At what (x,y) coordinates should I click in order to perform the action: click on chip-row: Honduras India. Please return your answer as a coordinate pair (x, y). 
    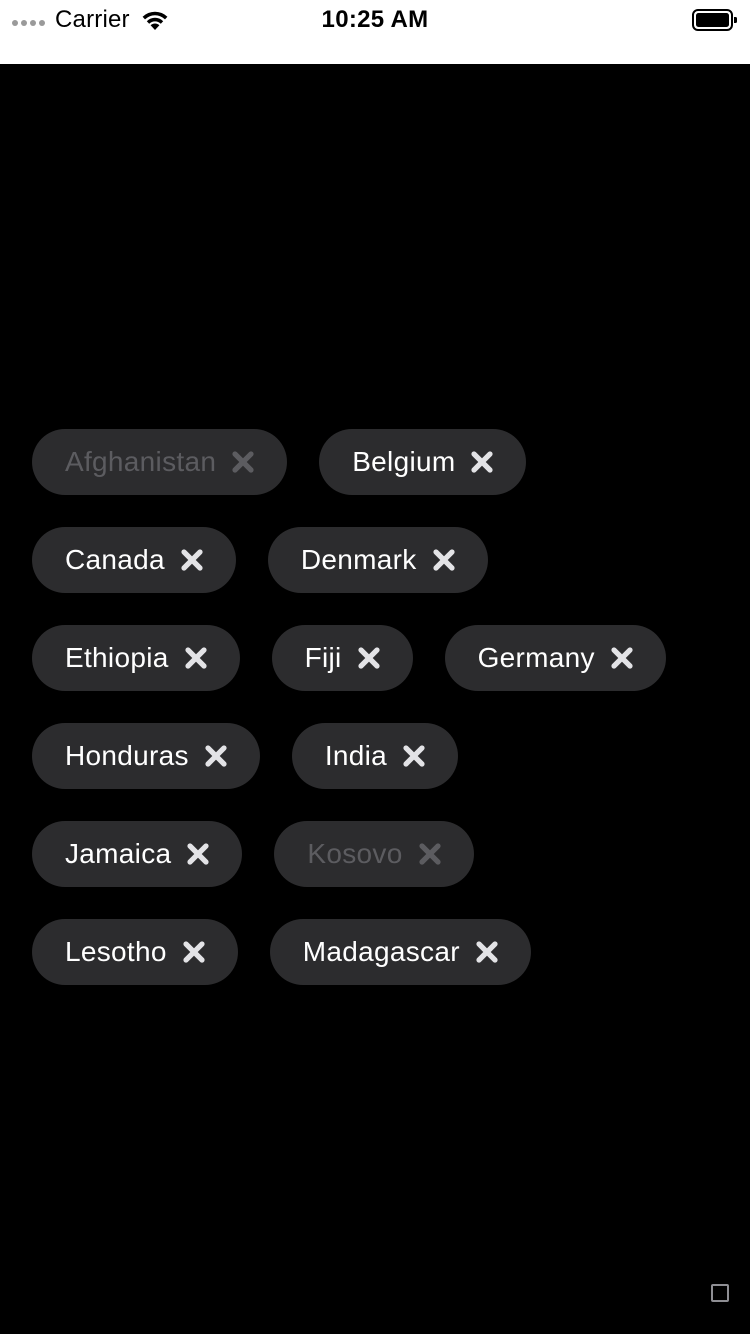
    Looking at the image, I should click on (375, 756).